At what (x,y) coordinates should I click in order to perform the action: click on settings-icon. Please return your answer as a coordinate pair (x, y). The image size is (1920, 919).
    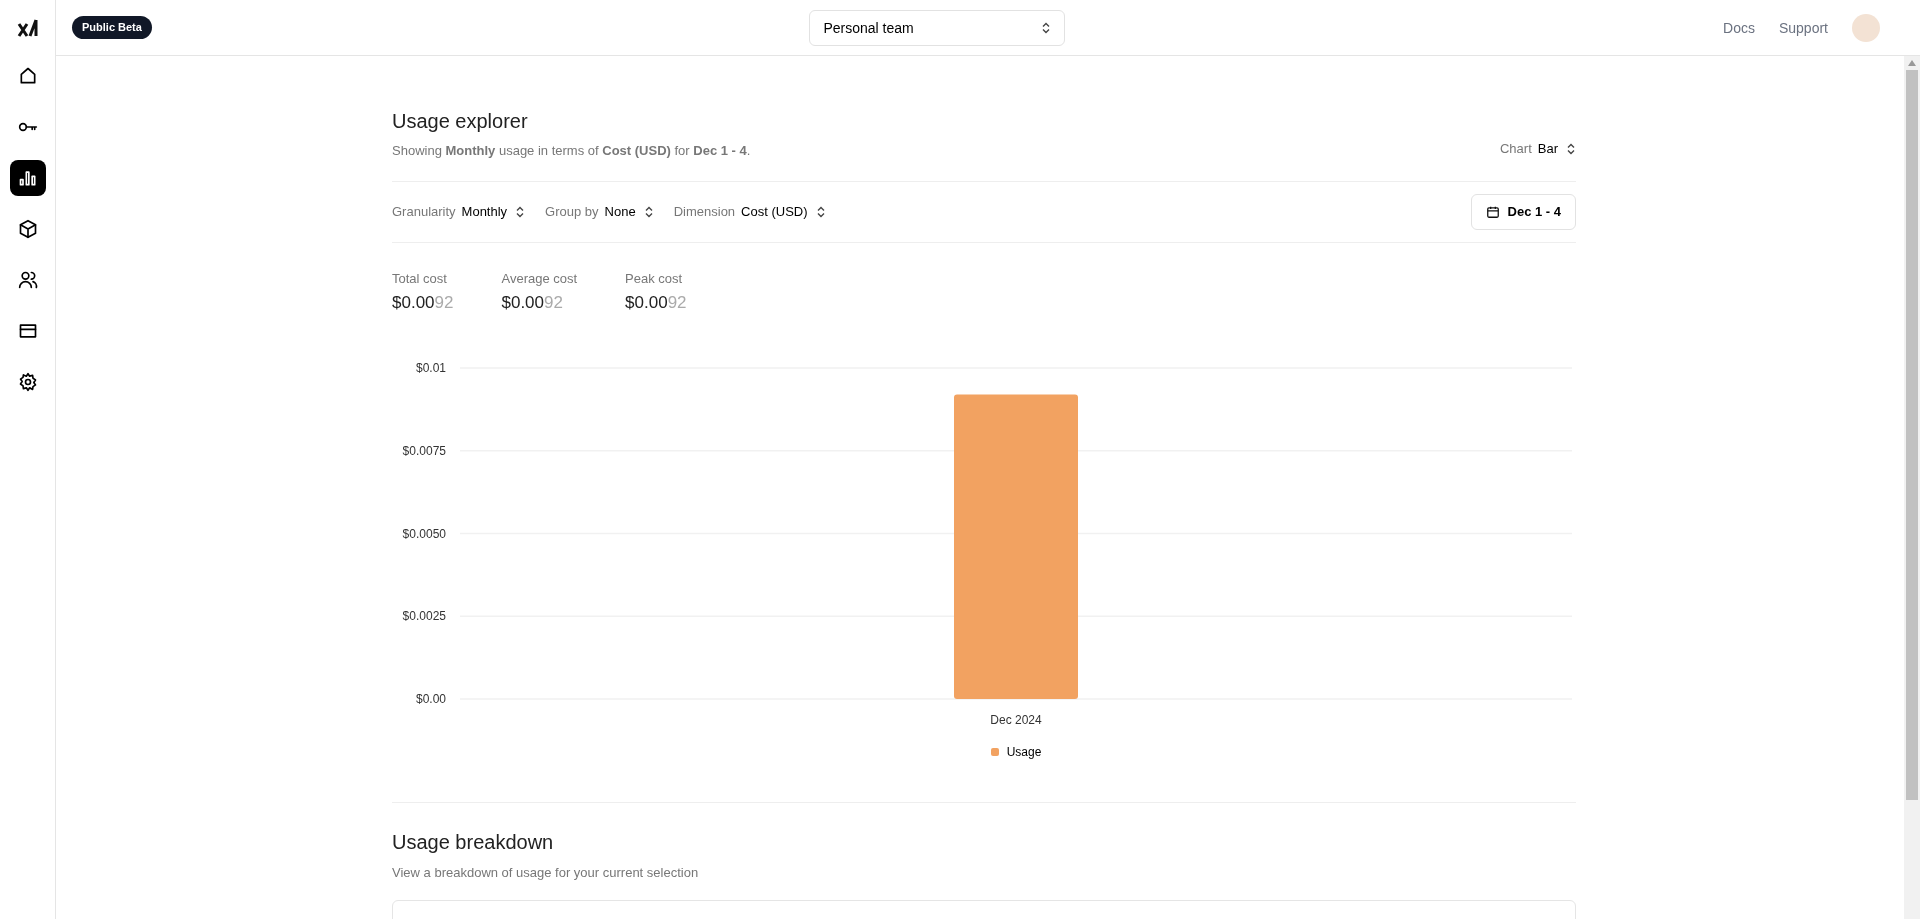
    Looking at the image, I should click on (27, 382).